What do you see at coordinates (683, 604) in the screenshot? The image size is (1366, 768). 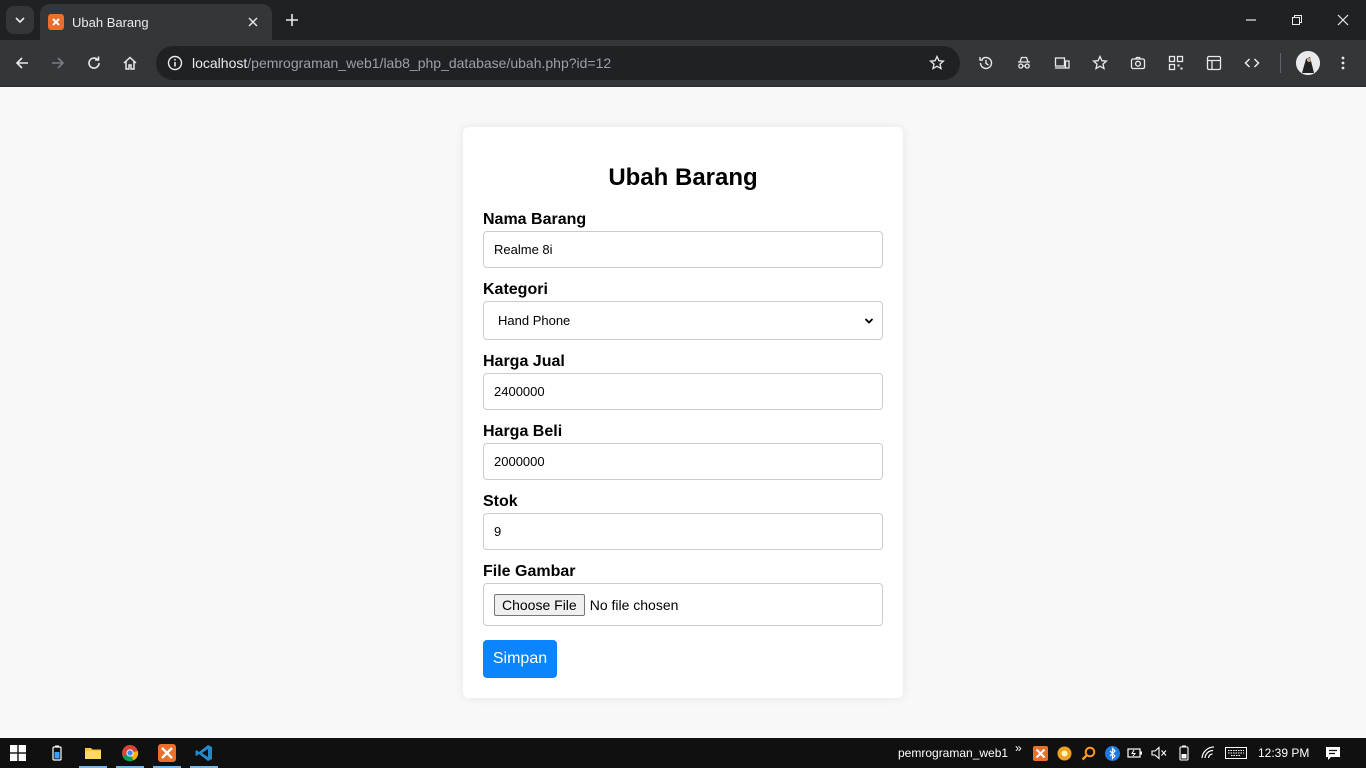 I see `file-input: Choose File No file chosen` at bounding box center [683, 604].